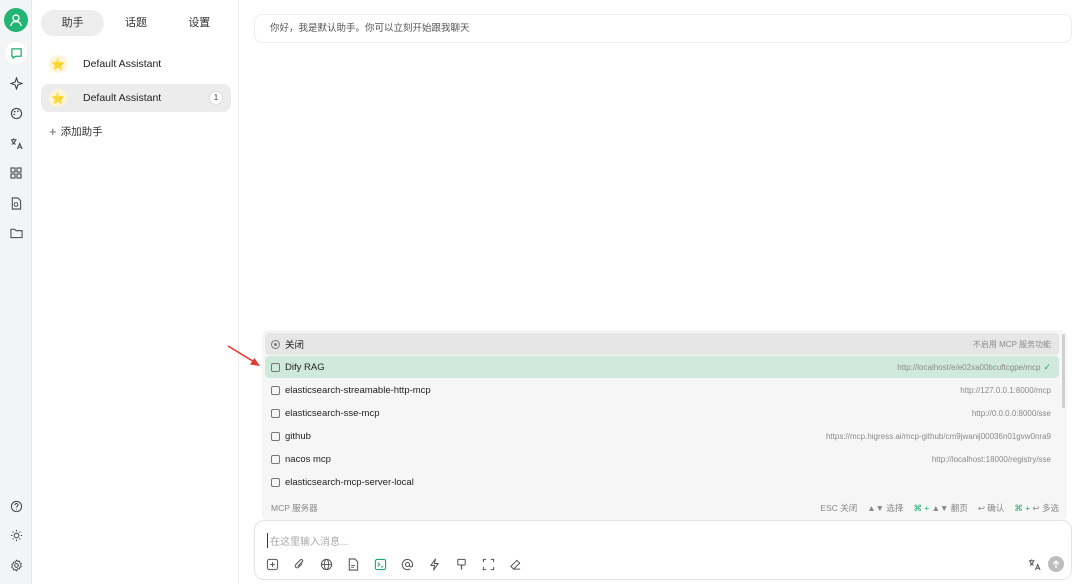 The width and height of the screenshot is (1080, 584). Describe the element at coordinates (407, 564) in the screenshot. I see `at-mention-icon` at that location.